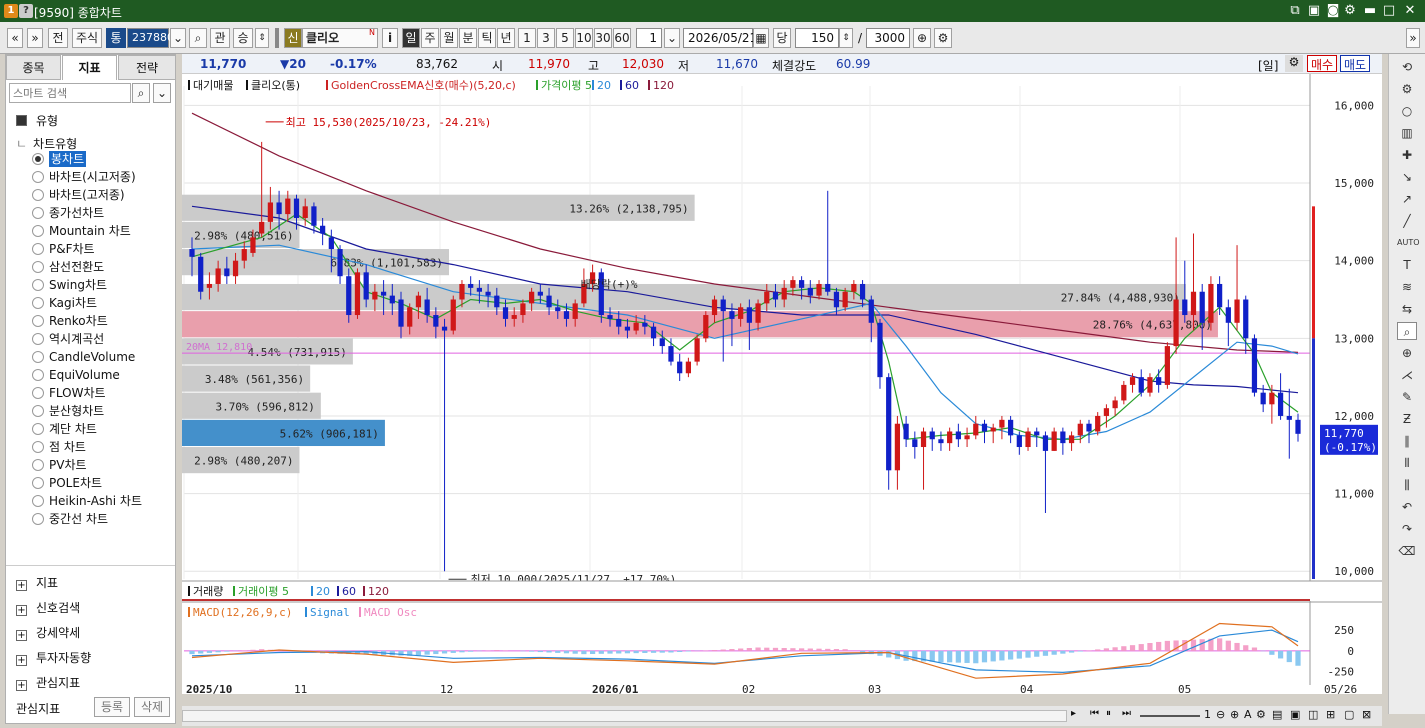 The image size is (1425, 728). I want to click on magnet-icon: ⊕, so click(1407, 353).